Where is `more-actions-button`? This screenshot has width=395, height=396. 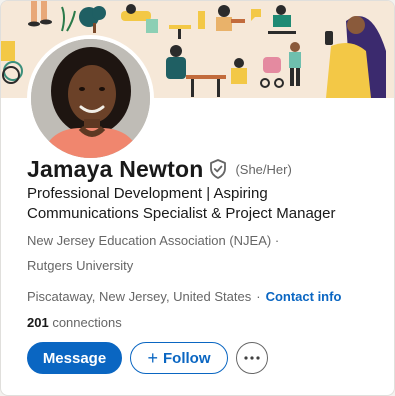 more-actions-button is located at coordinates (252, 358).